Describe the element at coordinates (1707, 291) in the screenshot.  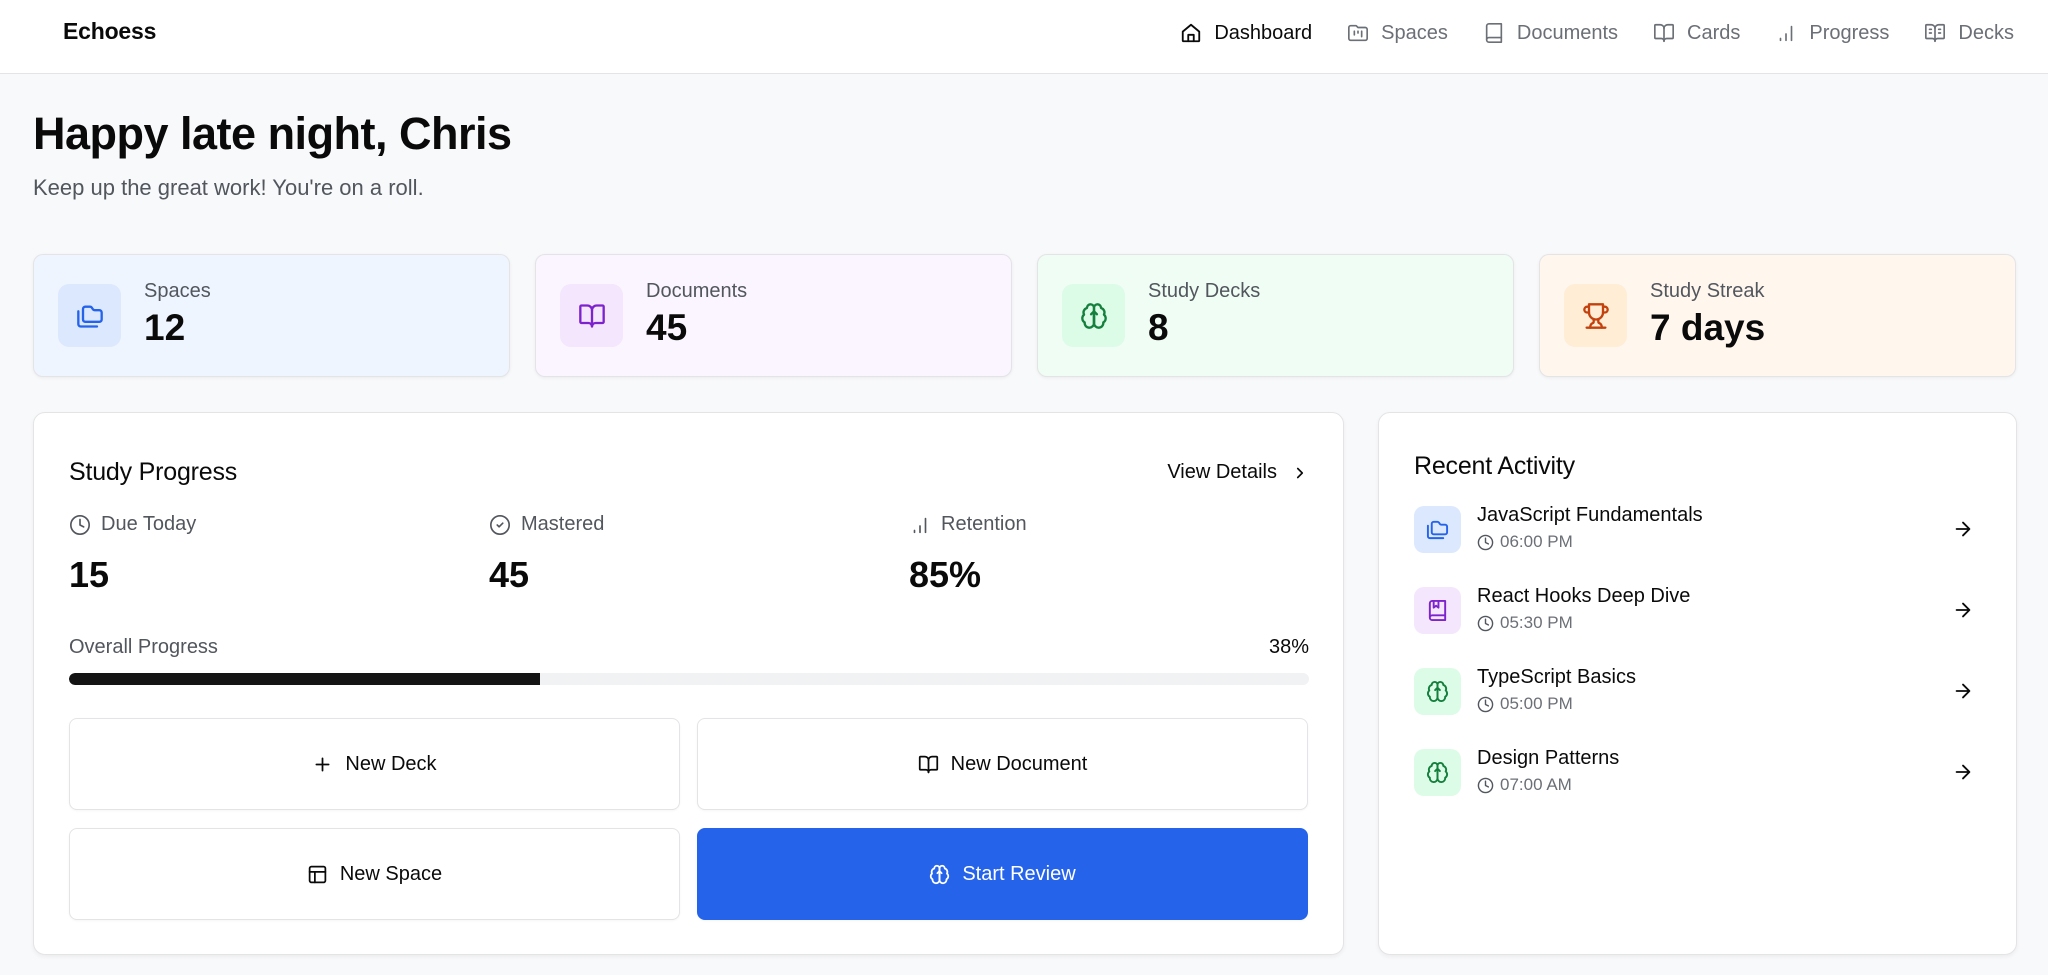
I see `stat-label: Study Streak` at that location.